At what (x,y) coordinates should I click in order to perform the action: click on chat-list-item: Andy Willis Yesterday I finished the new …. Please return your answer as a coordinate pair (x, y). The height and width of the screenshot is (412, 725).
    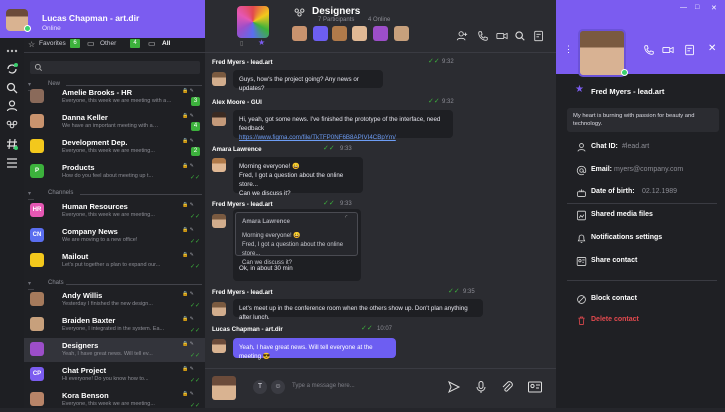
    Looking at the image, I should click on (114, 300).